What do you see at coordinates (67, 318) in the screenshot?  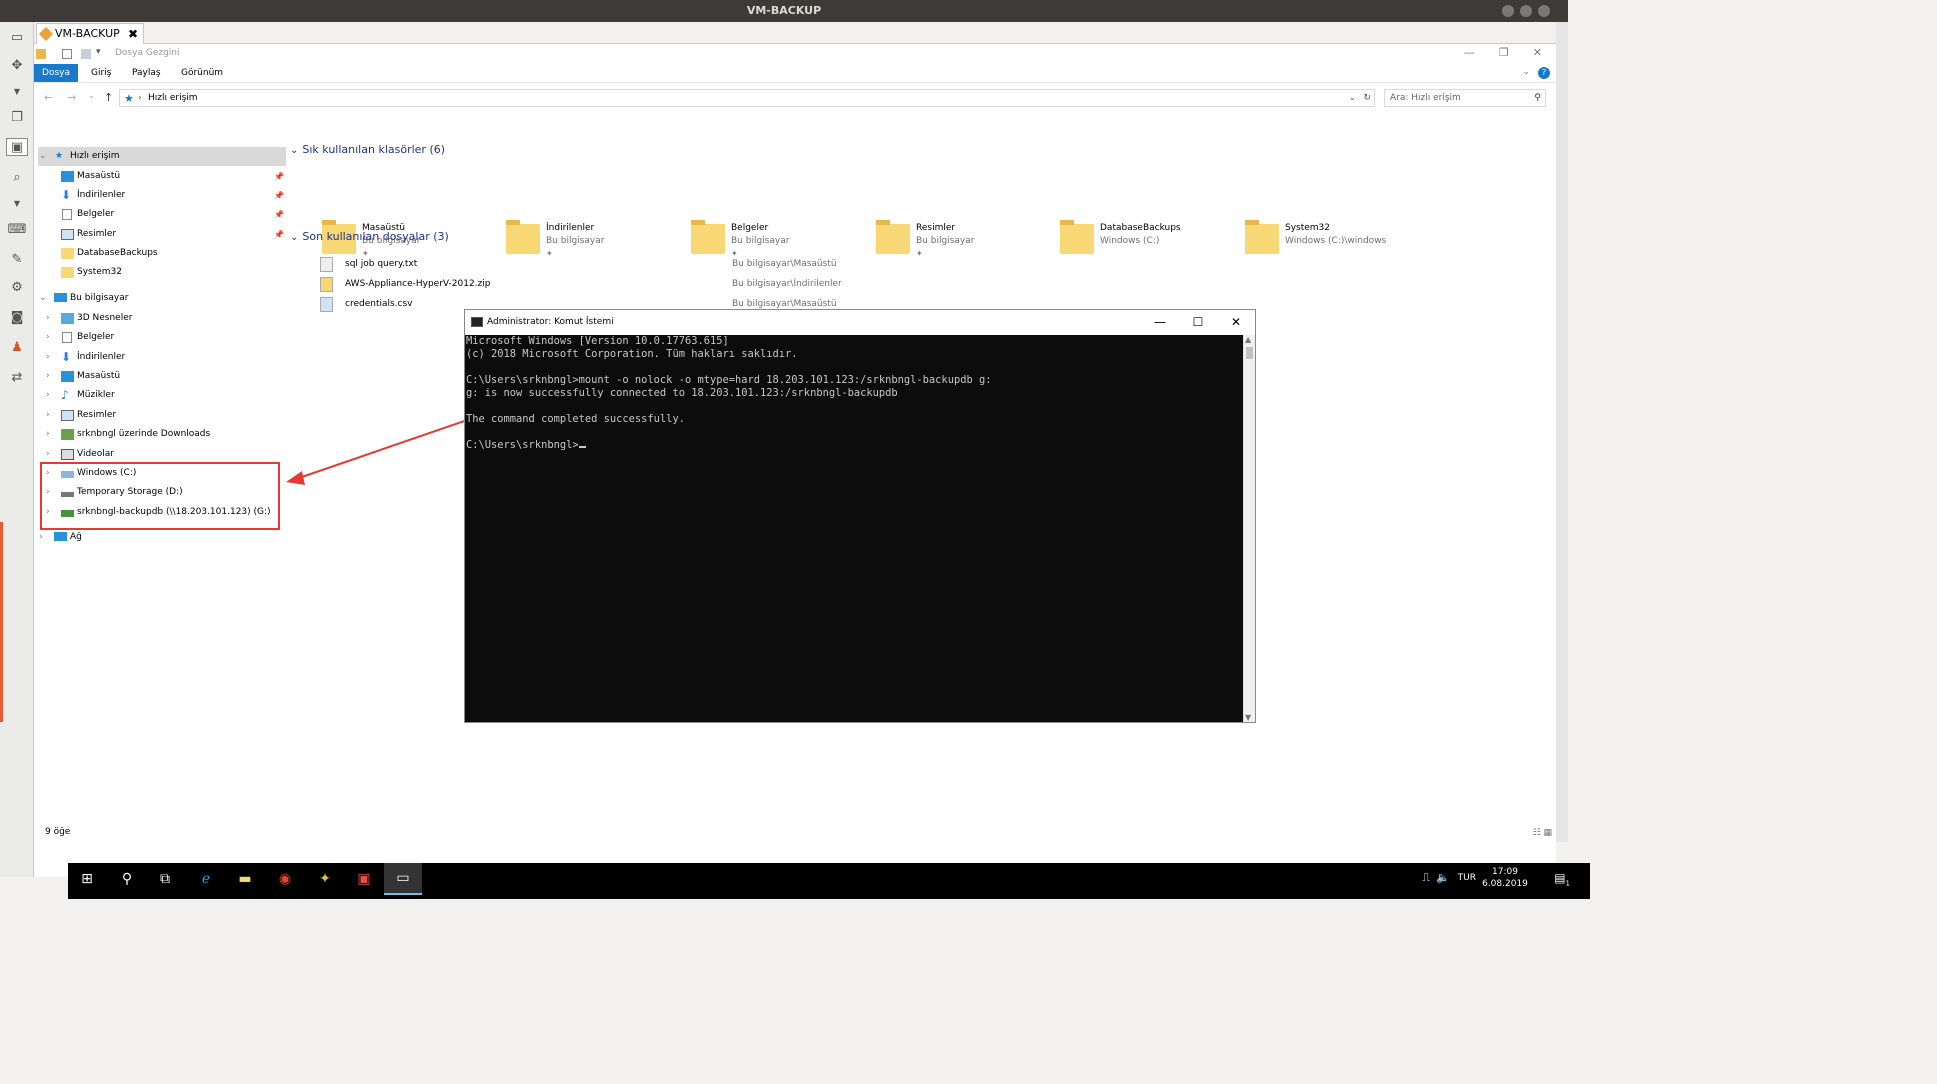 I see `cube-icon` at bounding box center [67, 318].